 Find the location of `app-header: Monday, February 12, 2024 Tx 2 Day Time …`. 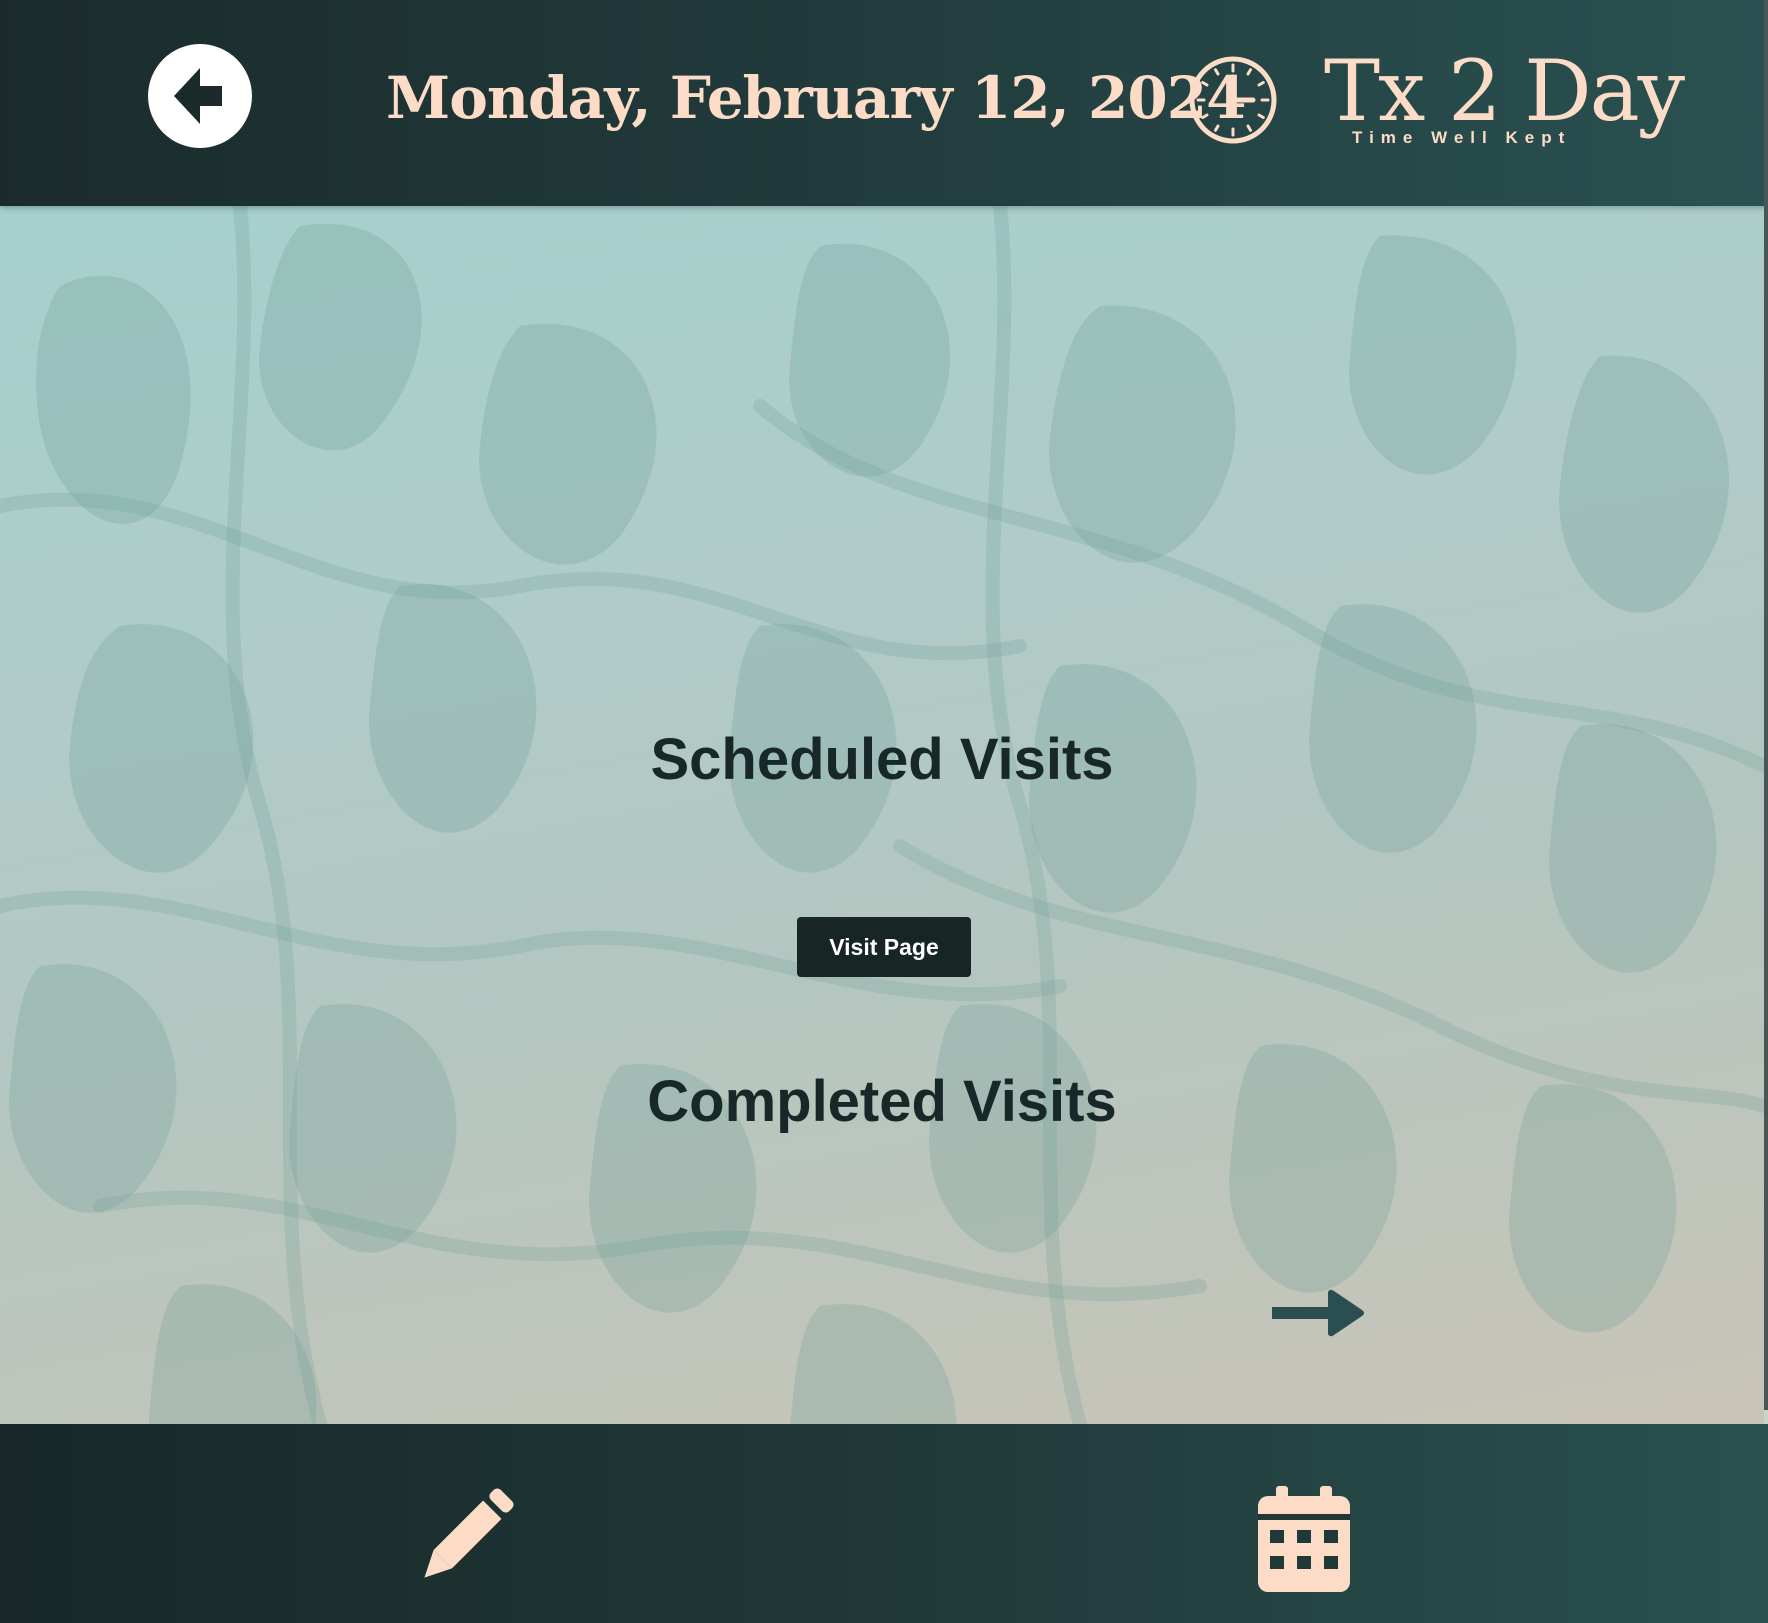

app-header: Monday, February 12, 2024 Tx 2 Day Time … is located at coordinates (884, 103).